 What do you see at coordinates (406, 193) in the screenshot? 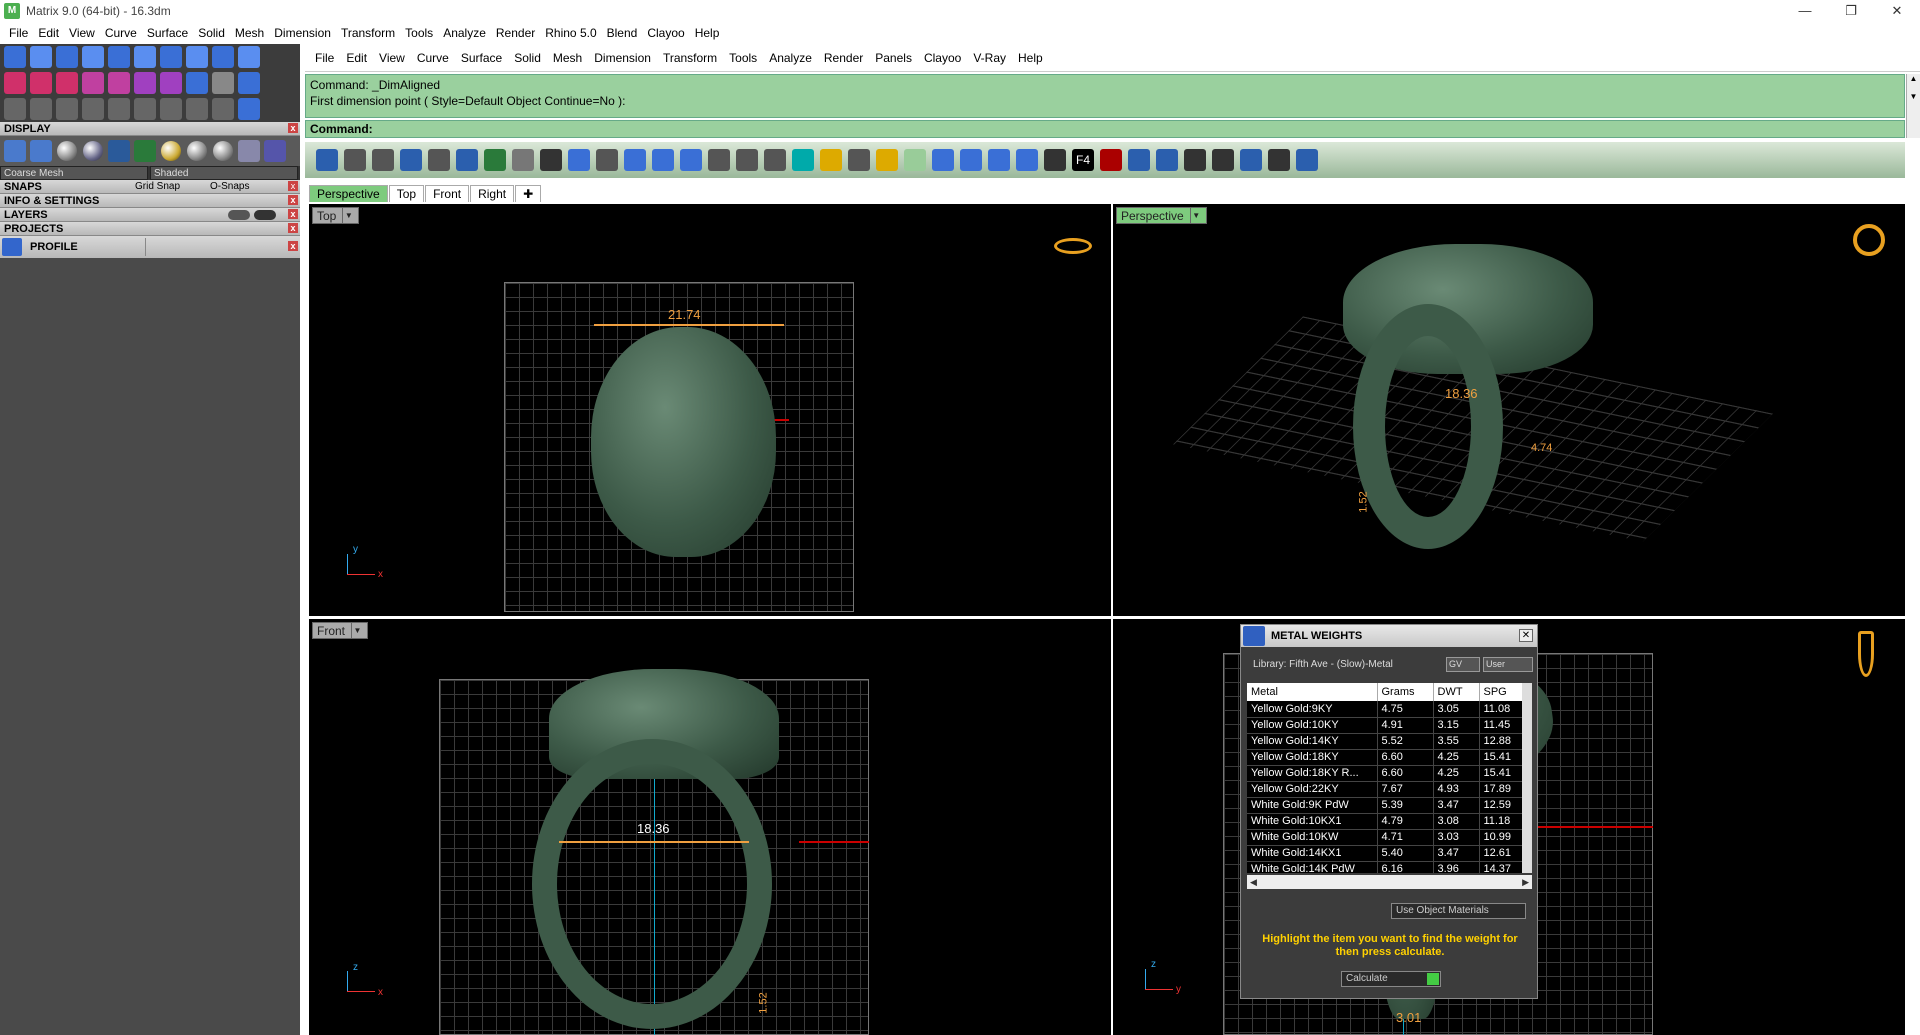
I see `tab-top: Top` at bounding box center [406, 193].